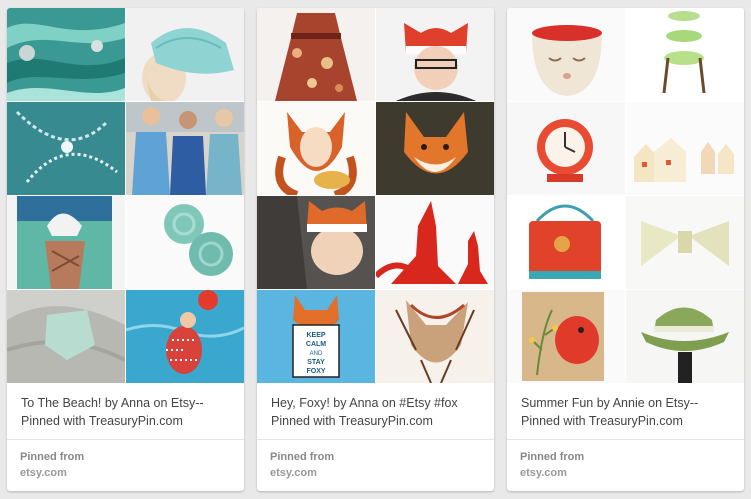 The image size is (751, 499). Describe the element at coordinates (66, 148) in the screenshot. I see `shell-necklace-image` at that location.